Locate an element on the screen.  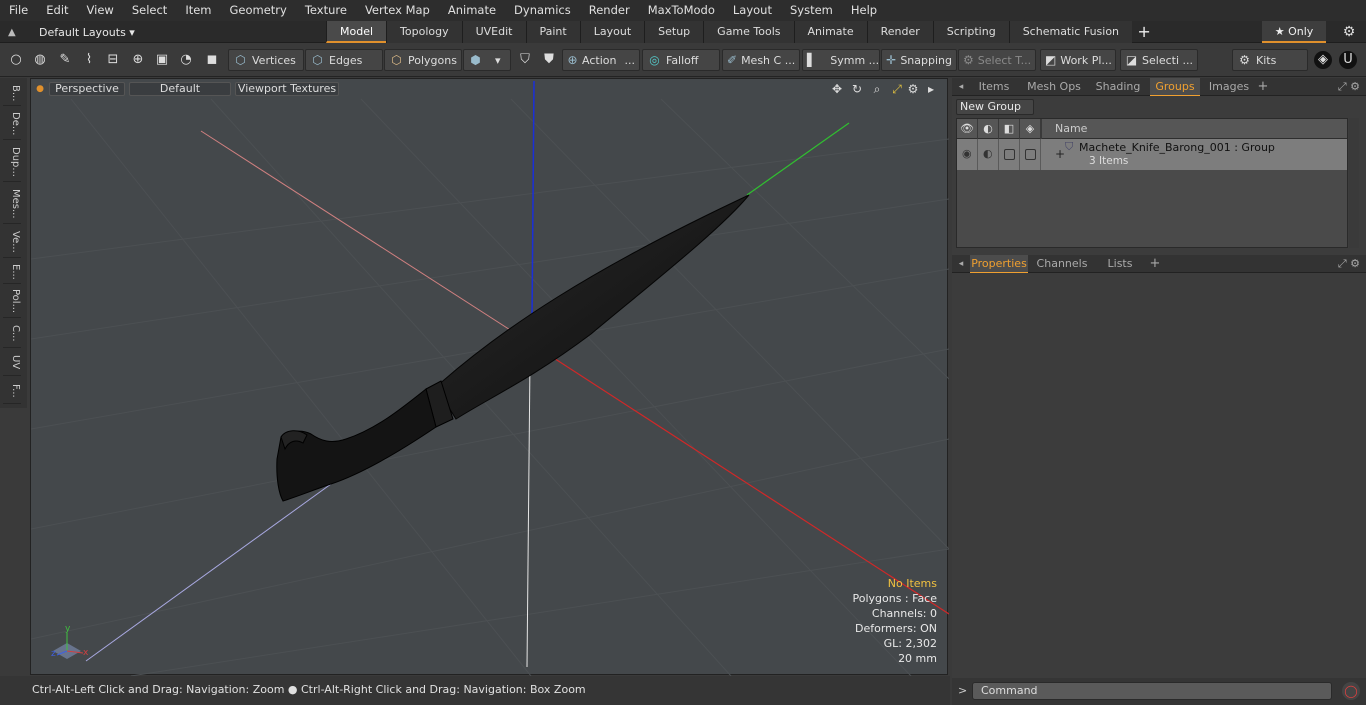
menu-view: View is located at coordinates (100, 10).